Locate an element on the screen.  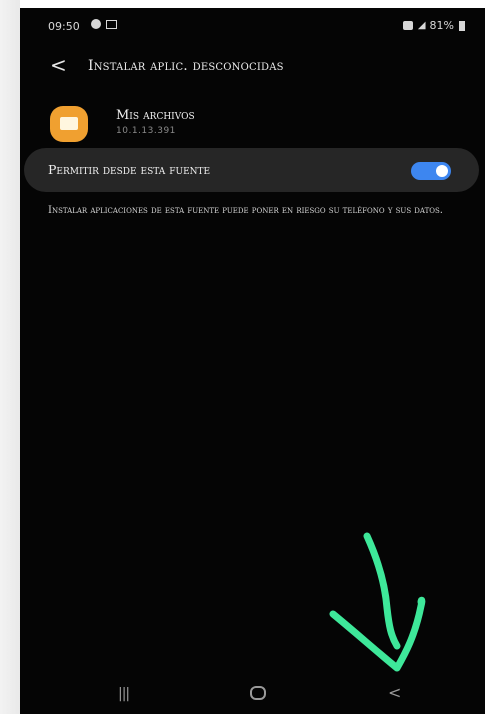
recents-icon: ||| is located at coordinates (124, 694).